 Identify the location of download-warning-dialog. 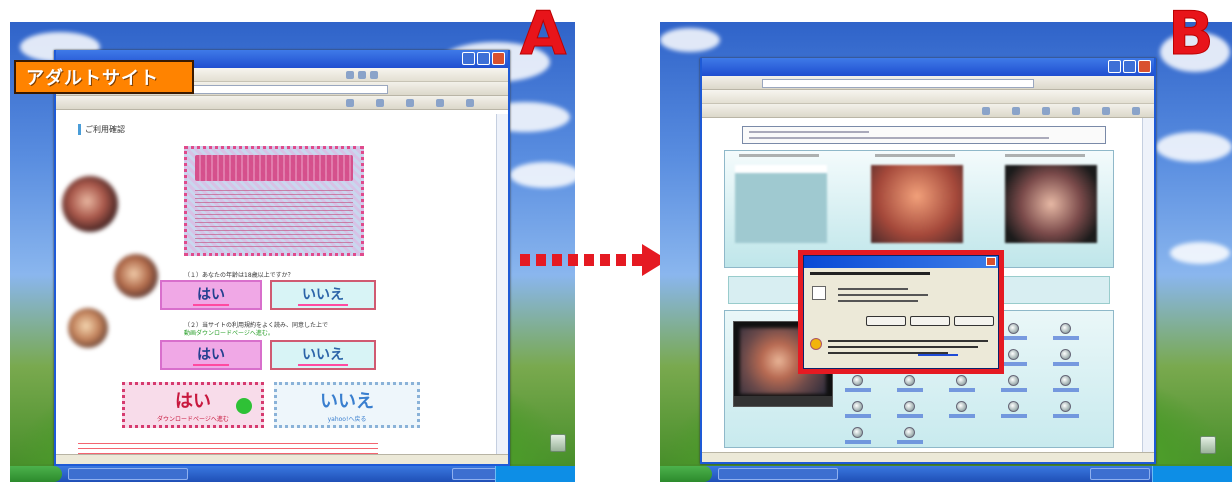
(901, 312).